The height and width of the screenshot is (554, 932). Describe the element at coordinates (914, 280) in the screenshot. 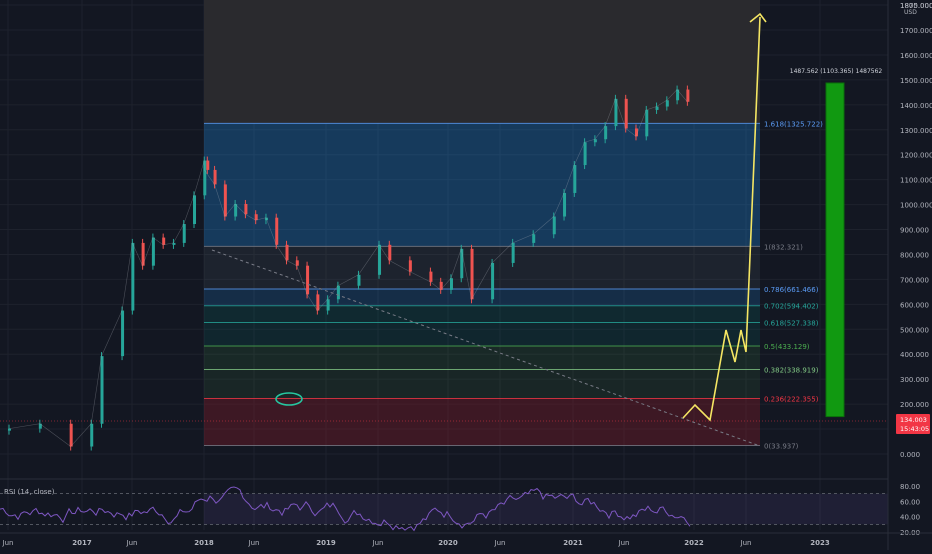

I see `price-axis-tick: 700.000` at that location.